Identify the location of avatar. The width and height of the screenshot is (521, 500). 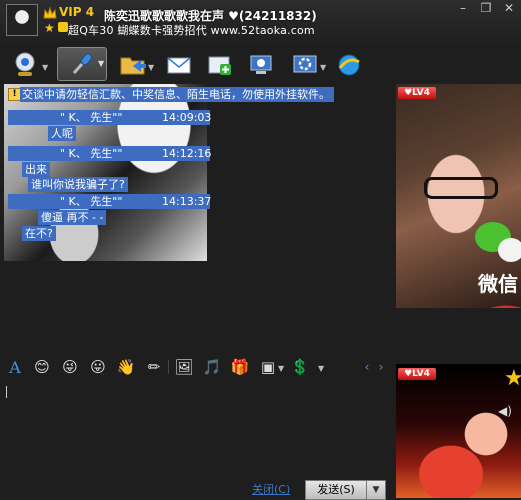
(22, 20).